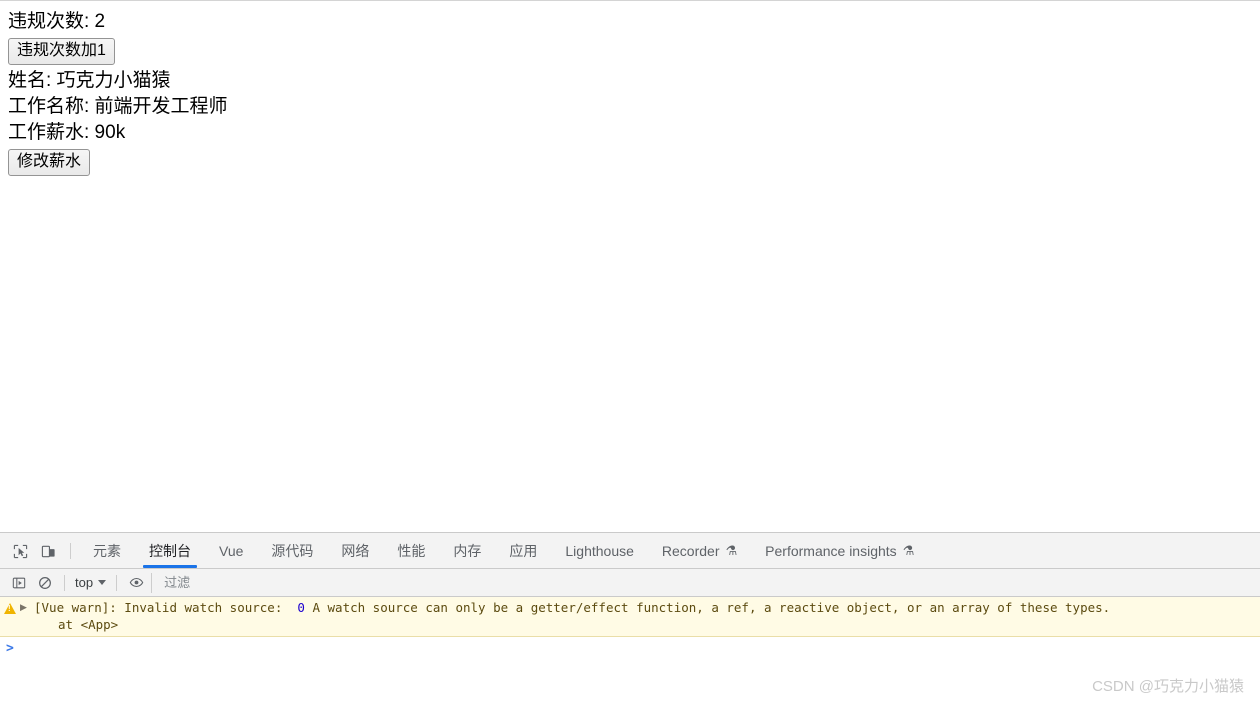 The width and height of the screenshot is (1260, 704). What do you see at coordinates (45, 583) in the screenshot?
I see `clear-console-icon` at bounding box center [45, 583].